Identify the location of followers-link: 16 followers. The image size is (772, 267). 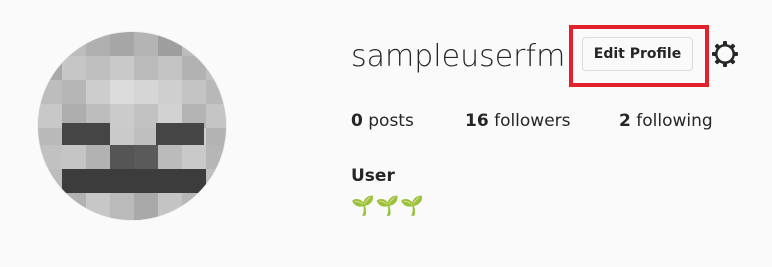
(518, 121).